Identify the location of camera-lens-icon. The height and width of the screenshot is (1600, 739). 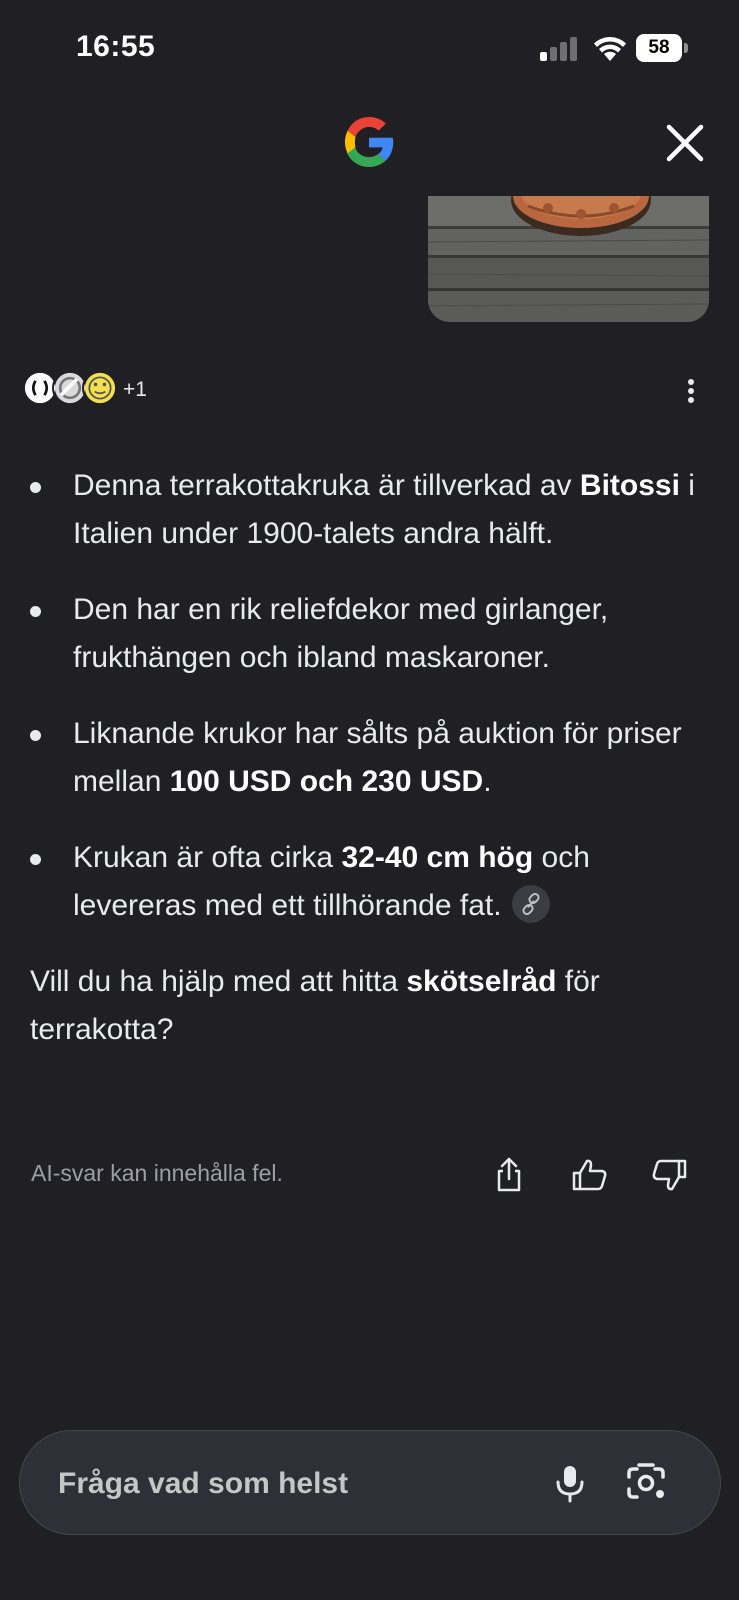
(646, 1483).